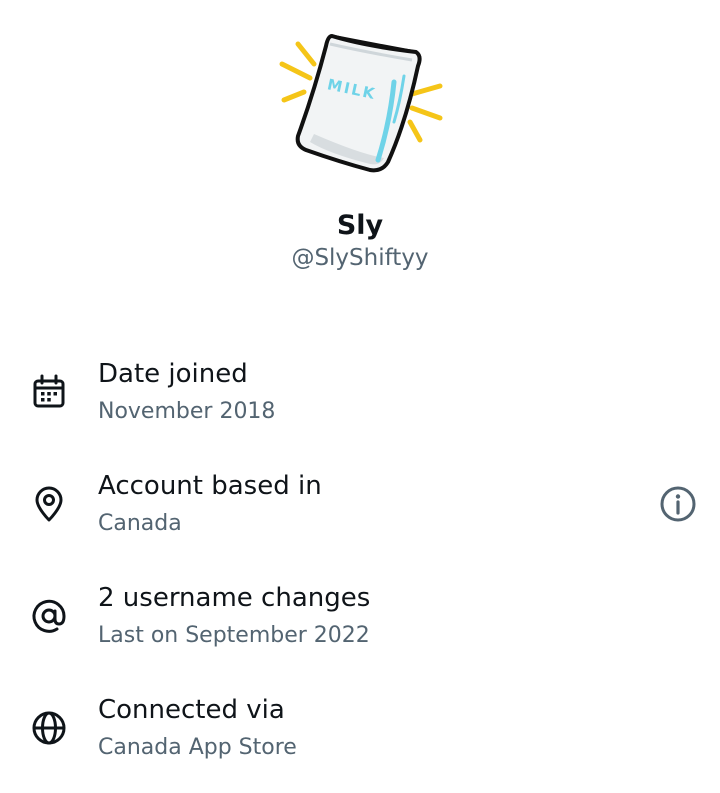  I want to click on row-subtitle: Canada, so click(140, 523).